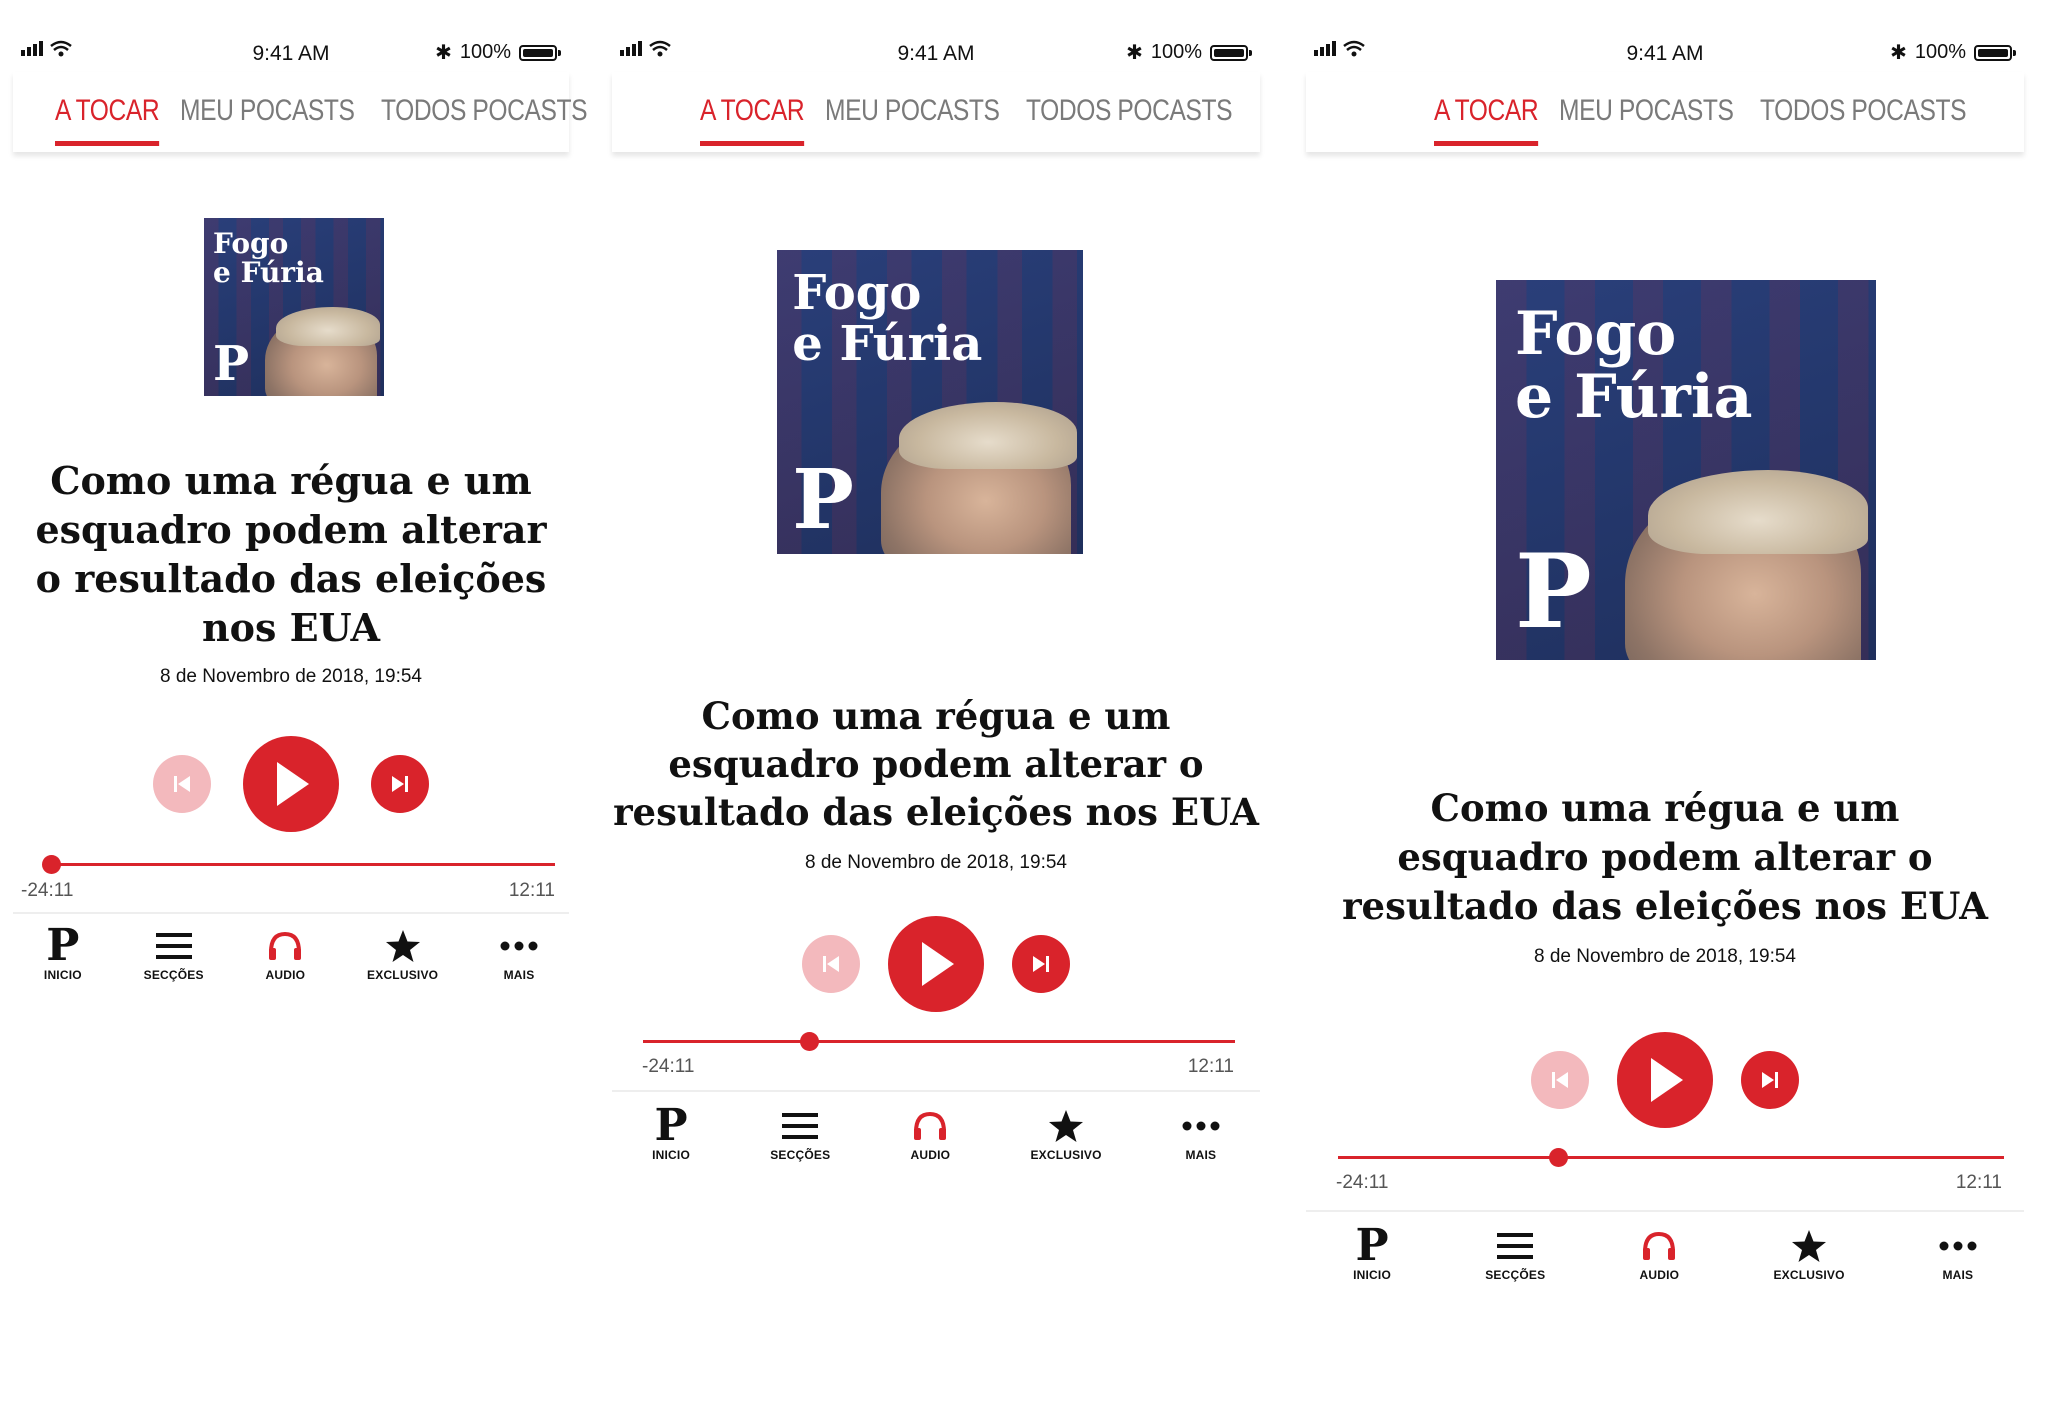  Describe the element at coordinates (531, 890) in the screenshot. I see `total-time: 12:11` at that location.